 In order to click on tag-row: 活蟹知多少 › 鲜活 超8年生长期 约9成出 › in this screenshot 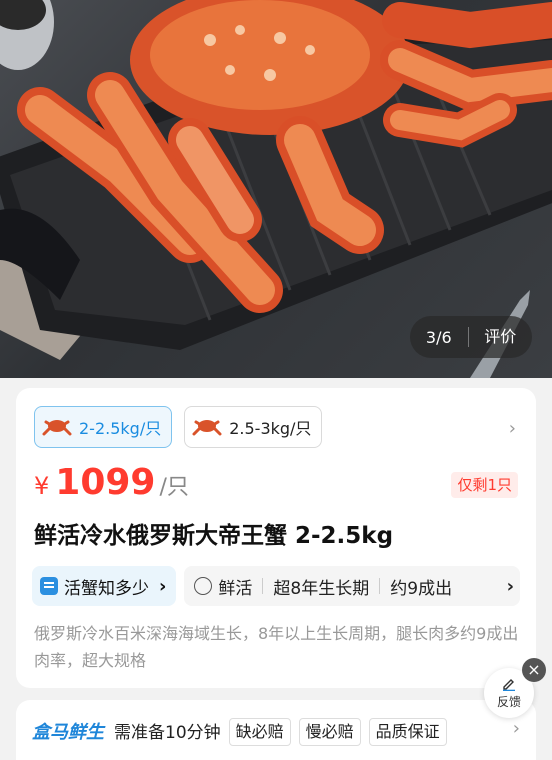, I will do `click(276, 586)`.